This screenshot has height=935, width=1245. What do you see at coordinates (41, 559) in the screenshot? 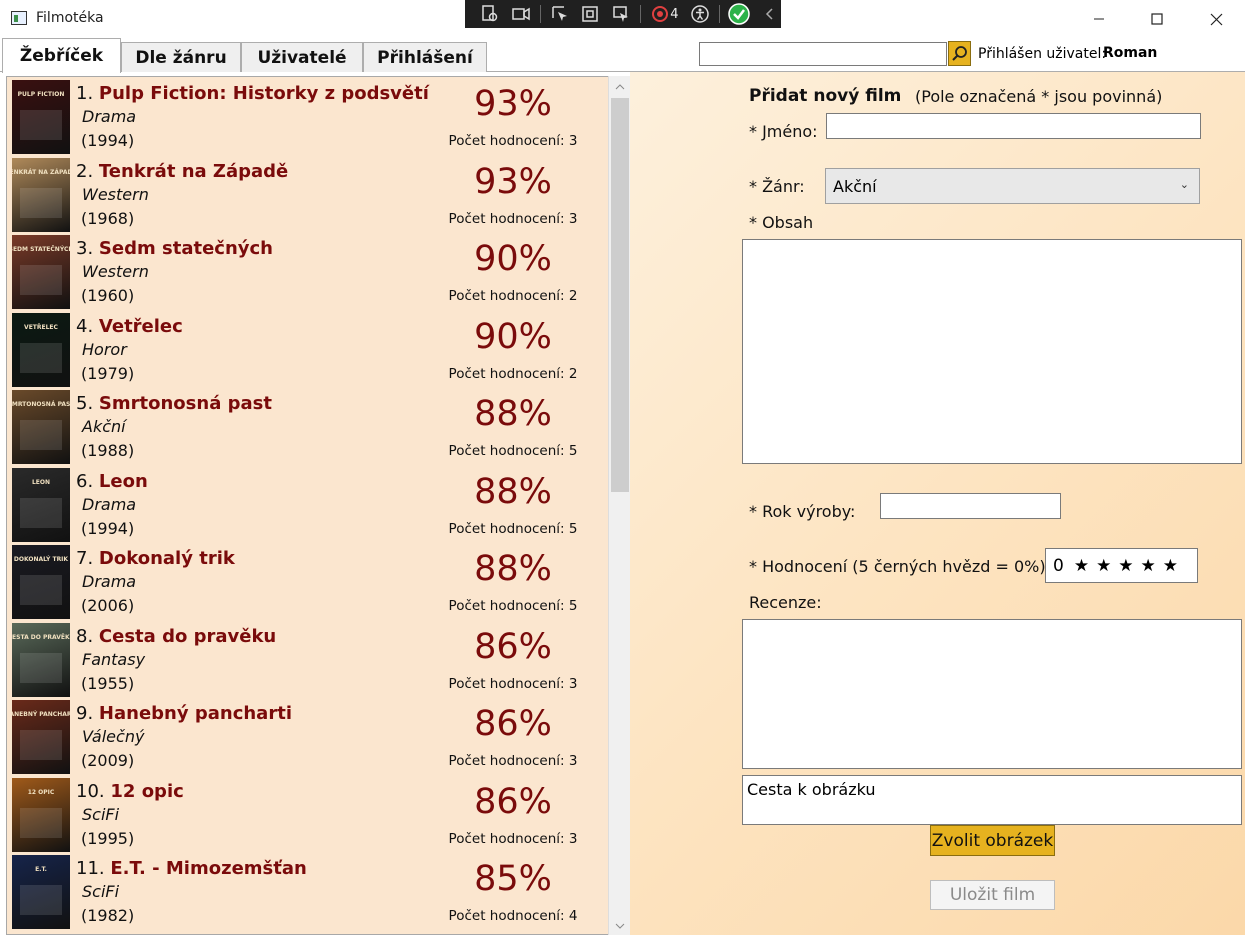
I see `poster-caption: DOKONALÝ TRIK` at bounding box center [41, 559].